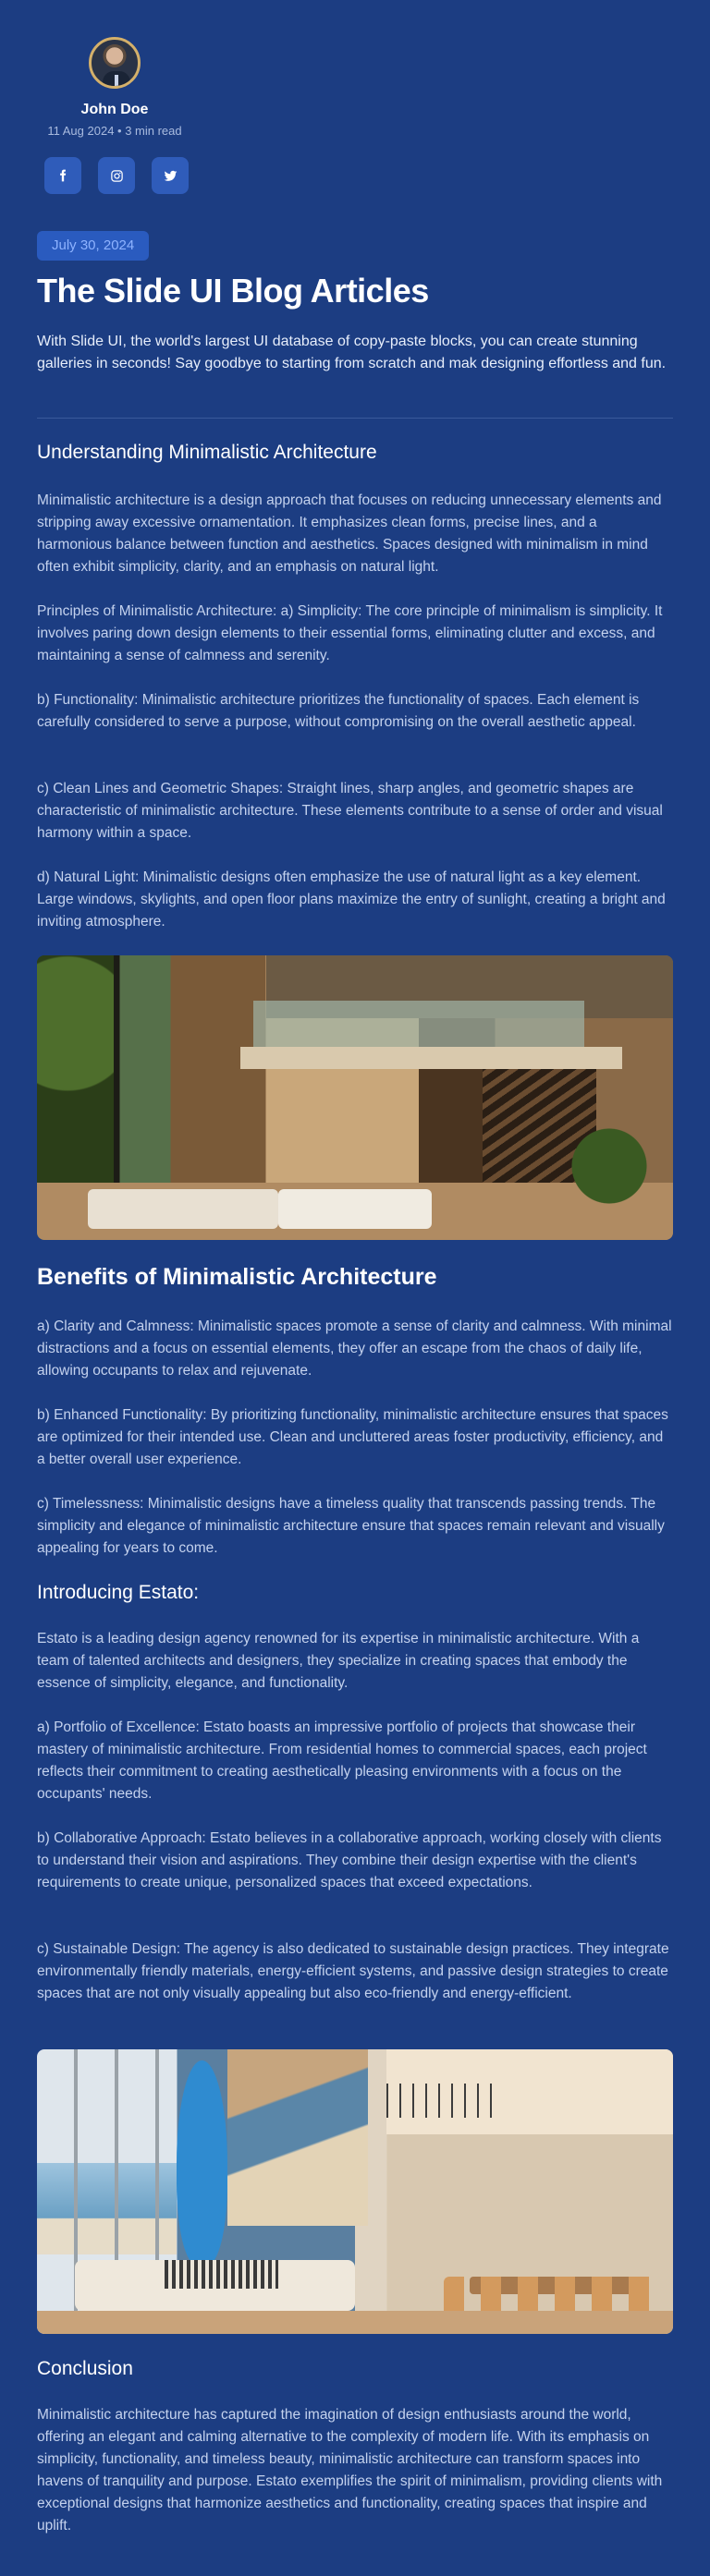 The image size is (710, 2576). I want to click on author-block: John Doe 11 Aug 2024 • 3 min read, so click(114, 87).